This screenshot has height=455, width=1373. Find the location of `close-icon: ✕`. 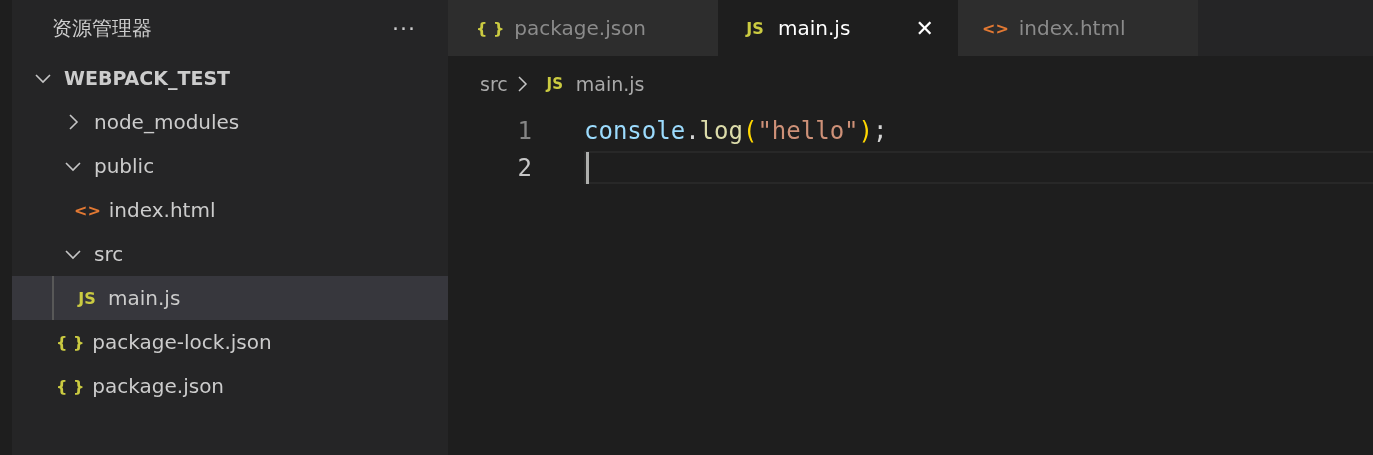

close-icon: ✕ is located at coordinates (924, 28).